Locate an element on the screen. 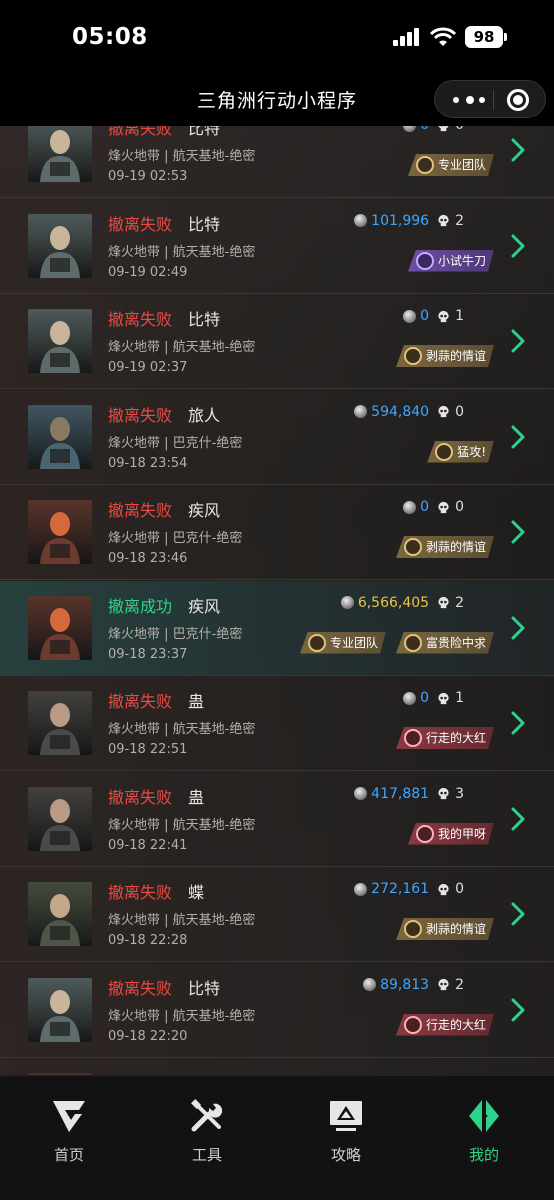 The width and height of the screenshot is (554, 1200). match-record-row: 撤离失败比特烽火地带 | 航天基地-绝密09-19 02:5300专业团队 is located at coordinates (277, 162).